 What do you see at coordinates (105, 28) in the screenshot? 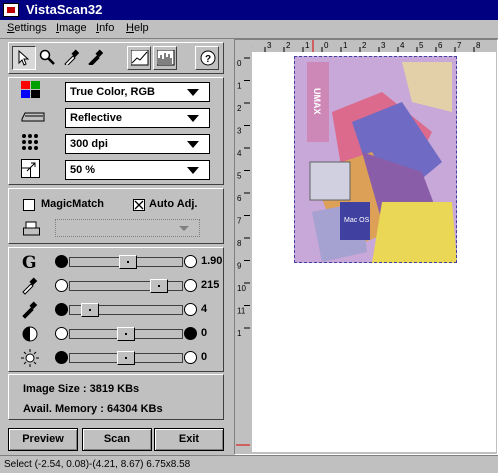
I see `menu-info: Info` at bounding box center [105, 28].